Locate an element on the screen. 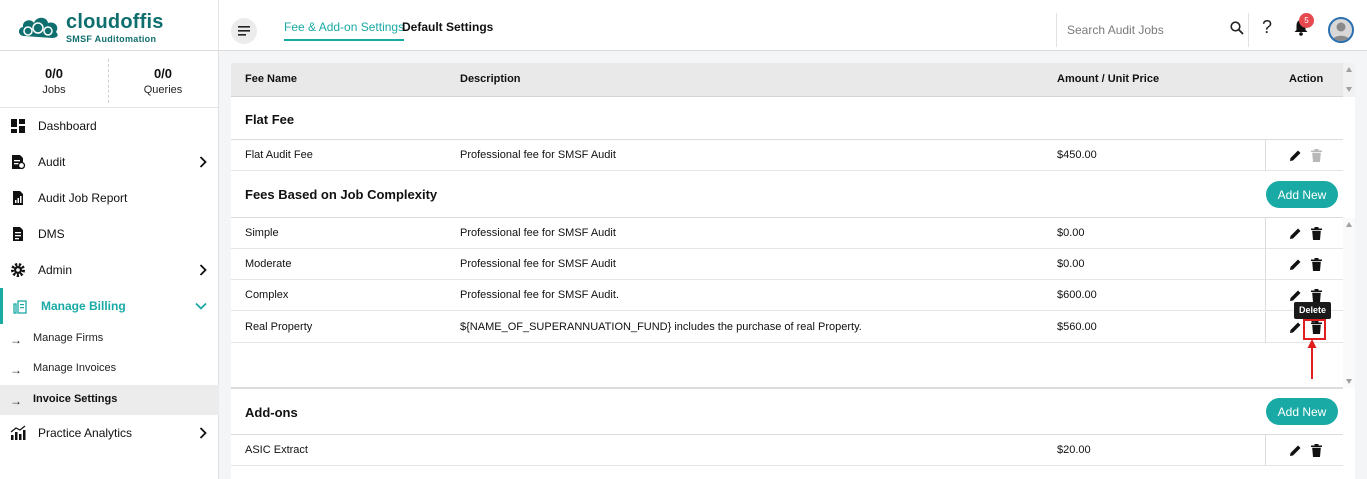  queries-count: 0/0 is located at coordinates (163, 73).